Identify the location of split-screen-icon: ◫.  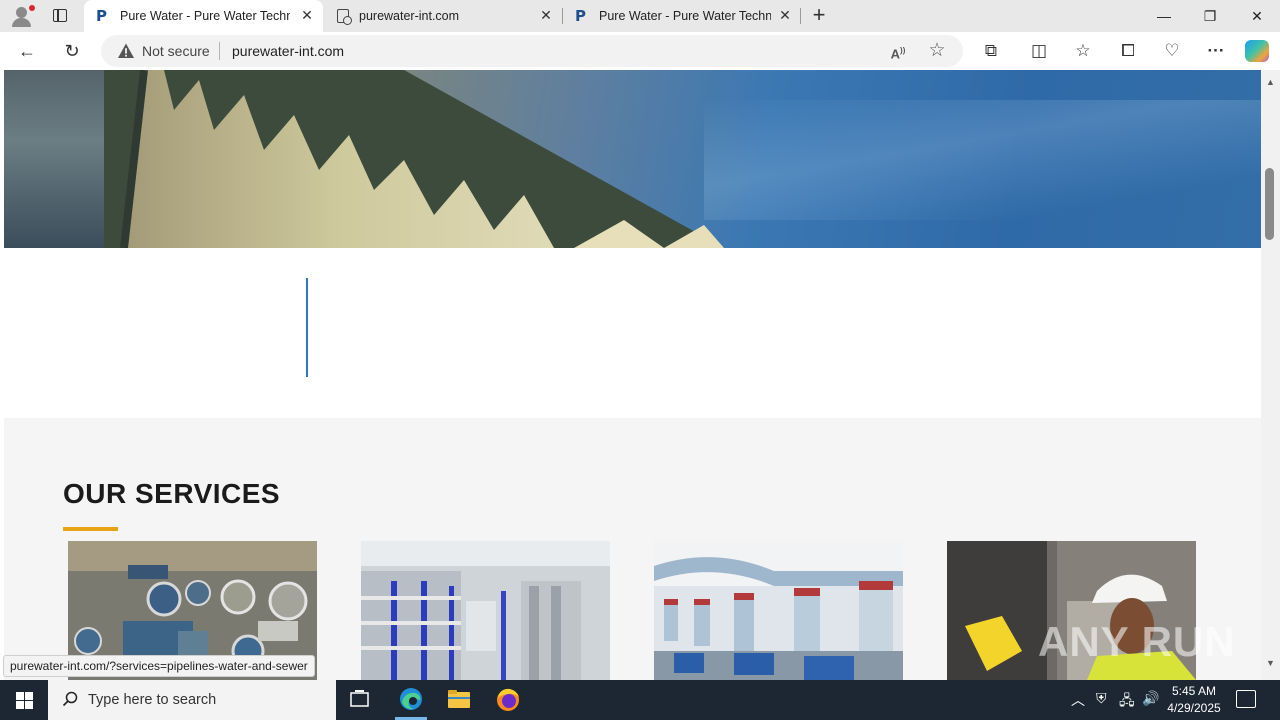
(1039, 51).